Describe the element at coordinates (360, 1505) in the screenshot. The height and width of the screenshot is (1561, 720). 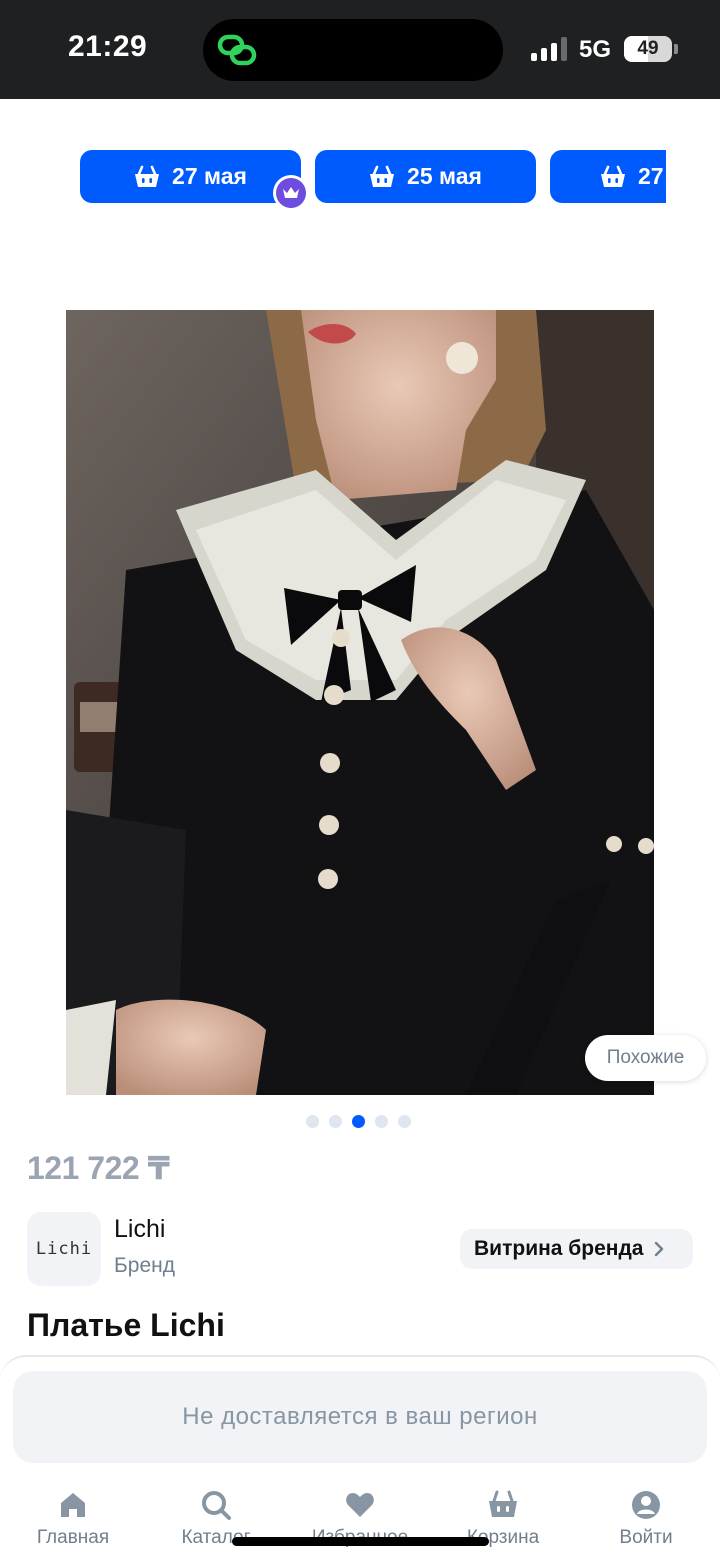
I see `heart-icon` at that location.